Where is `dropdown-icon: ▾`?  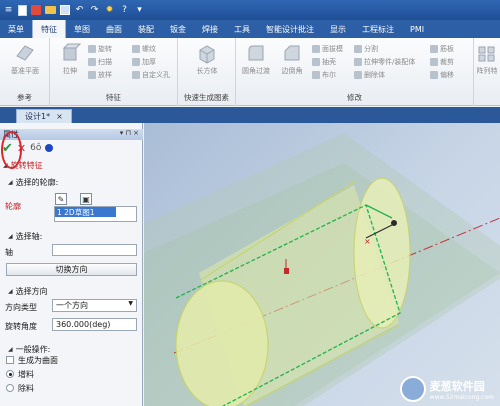 dropdown-icon: ▾ is located at coordinates (139, 10).